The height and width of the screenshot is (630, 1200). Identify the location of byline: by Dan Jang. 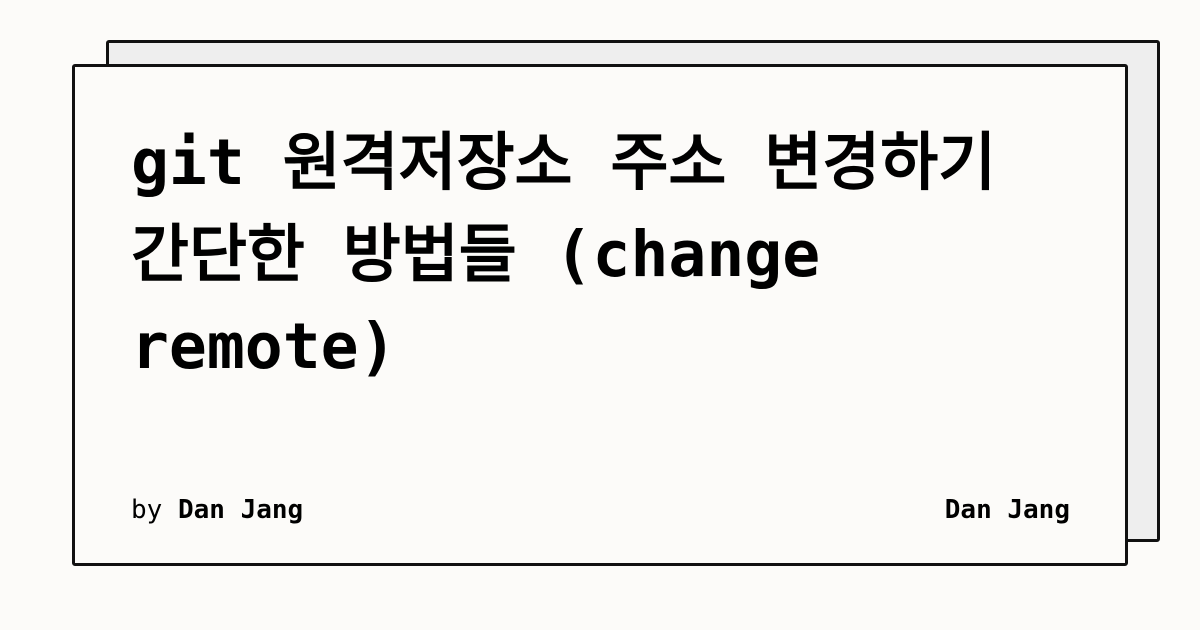
(217, 510).